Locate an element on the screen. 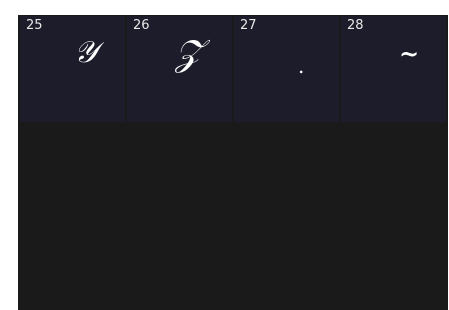 This screenshot has height=310, width=449. glyph-character: ~ is located at coordinates (409, 53).